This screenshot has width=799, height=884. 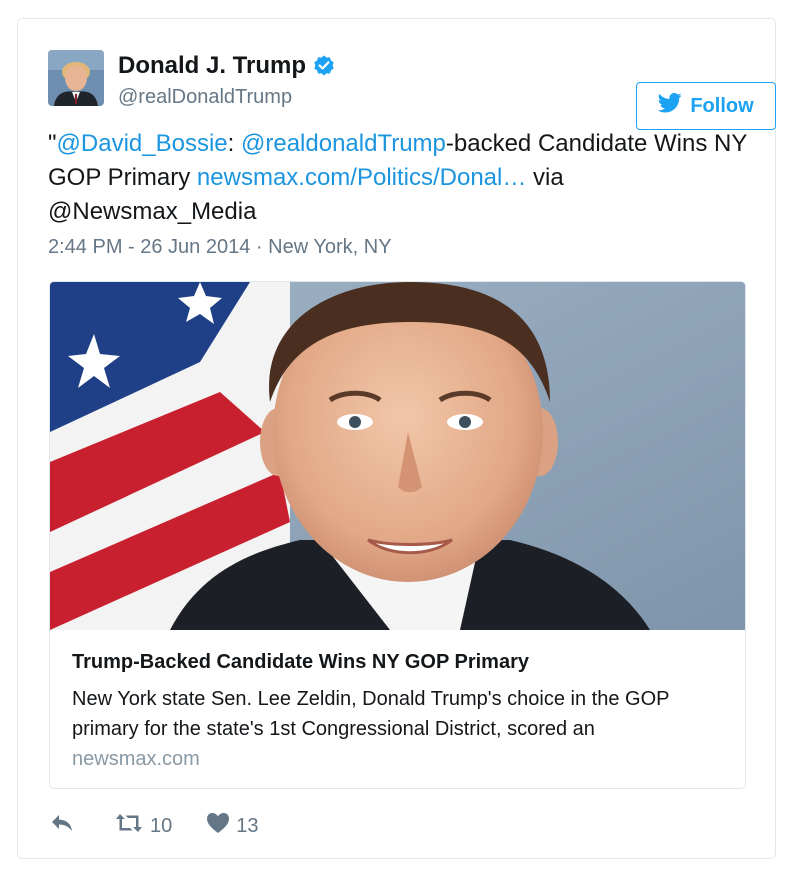 What do you see at coordinates (221, 826) in the screenshot?
I see `heart-icon` at bounding box center [221, 826].